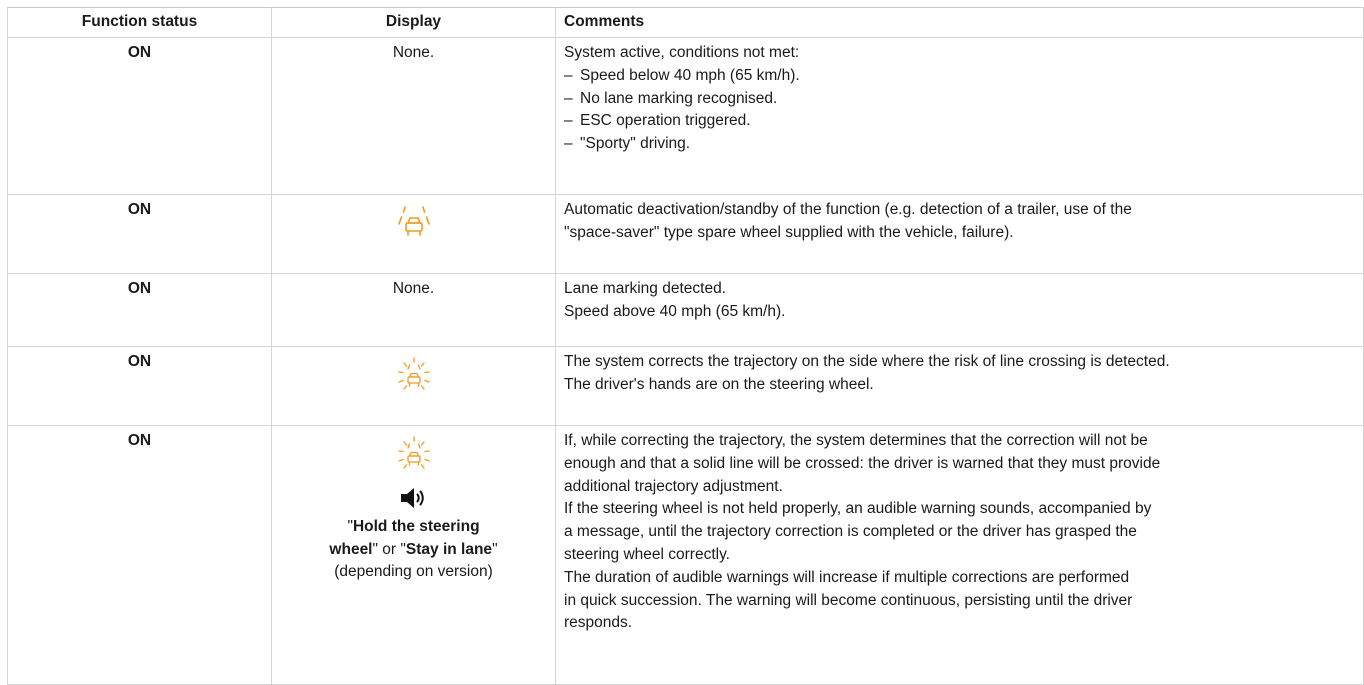  What do you see at coordinates (413, 222) in the screenshot?
I see `lane-departure-car-icon` at bounding box center [413, 222].